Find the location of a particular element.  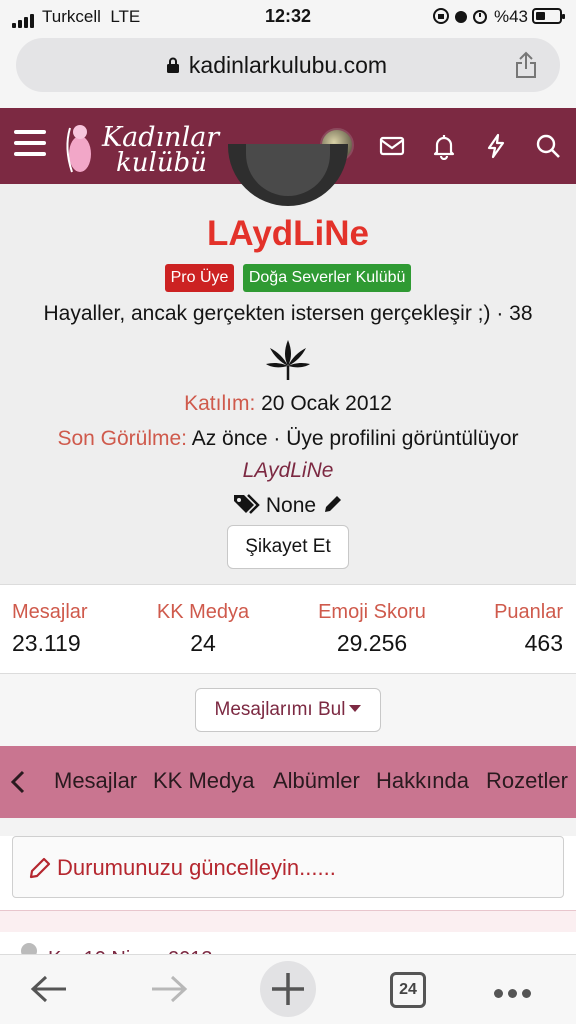

more-options-icon is located at coordinates (515, 994).